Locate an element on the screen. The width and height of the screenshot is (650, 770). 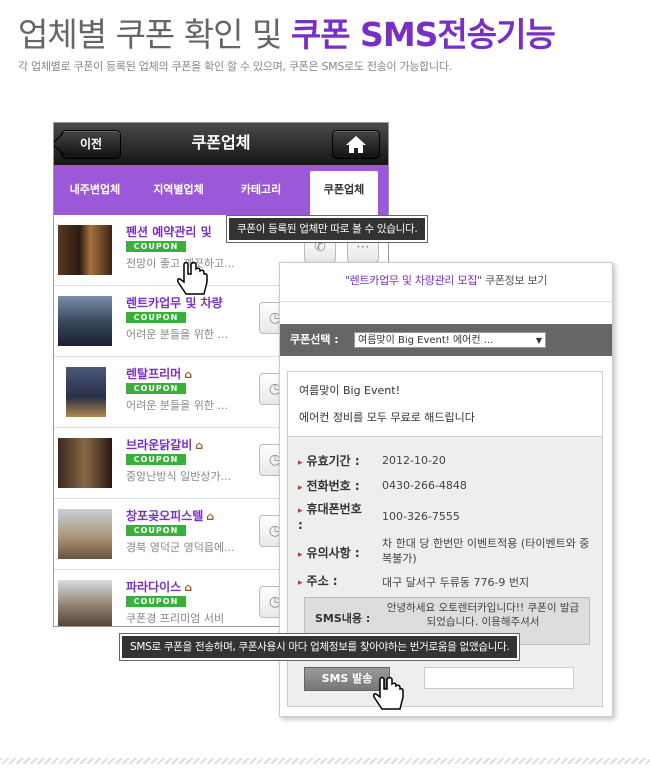
page-heading: 업체별 쿠폰 확인 및 쿠폰 SMS전송기능 is located at coordinates (287, 32).